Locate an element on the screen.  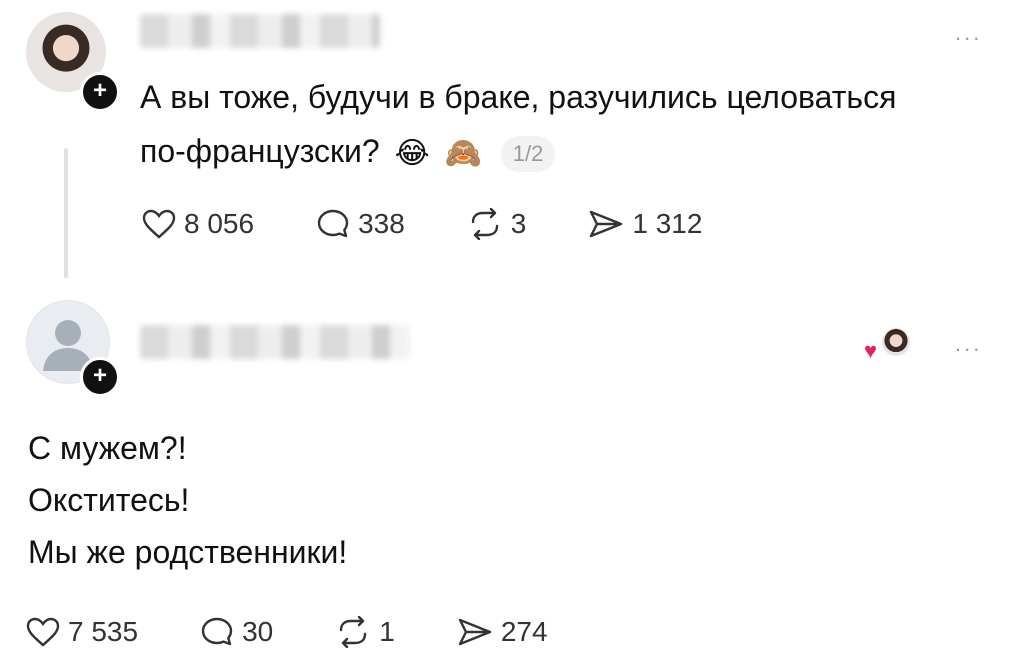
share-button: 274 is located at coordinates (502, 632).